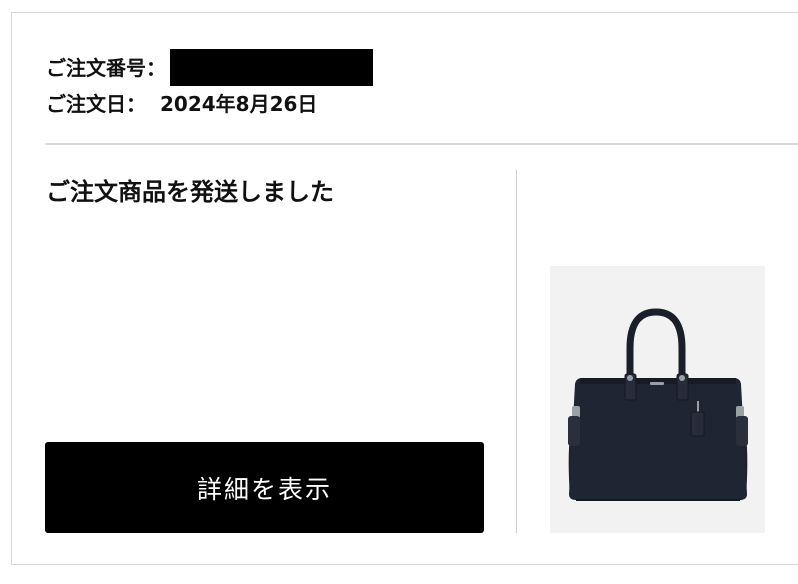  Describe the element at coordinates (106, 67) in the screenshot. I see `order-number-label: ご注文番号：` at that location.